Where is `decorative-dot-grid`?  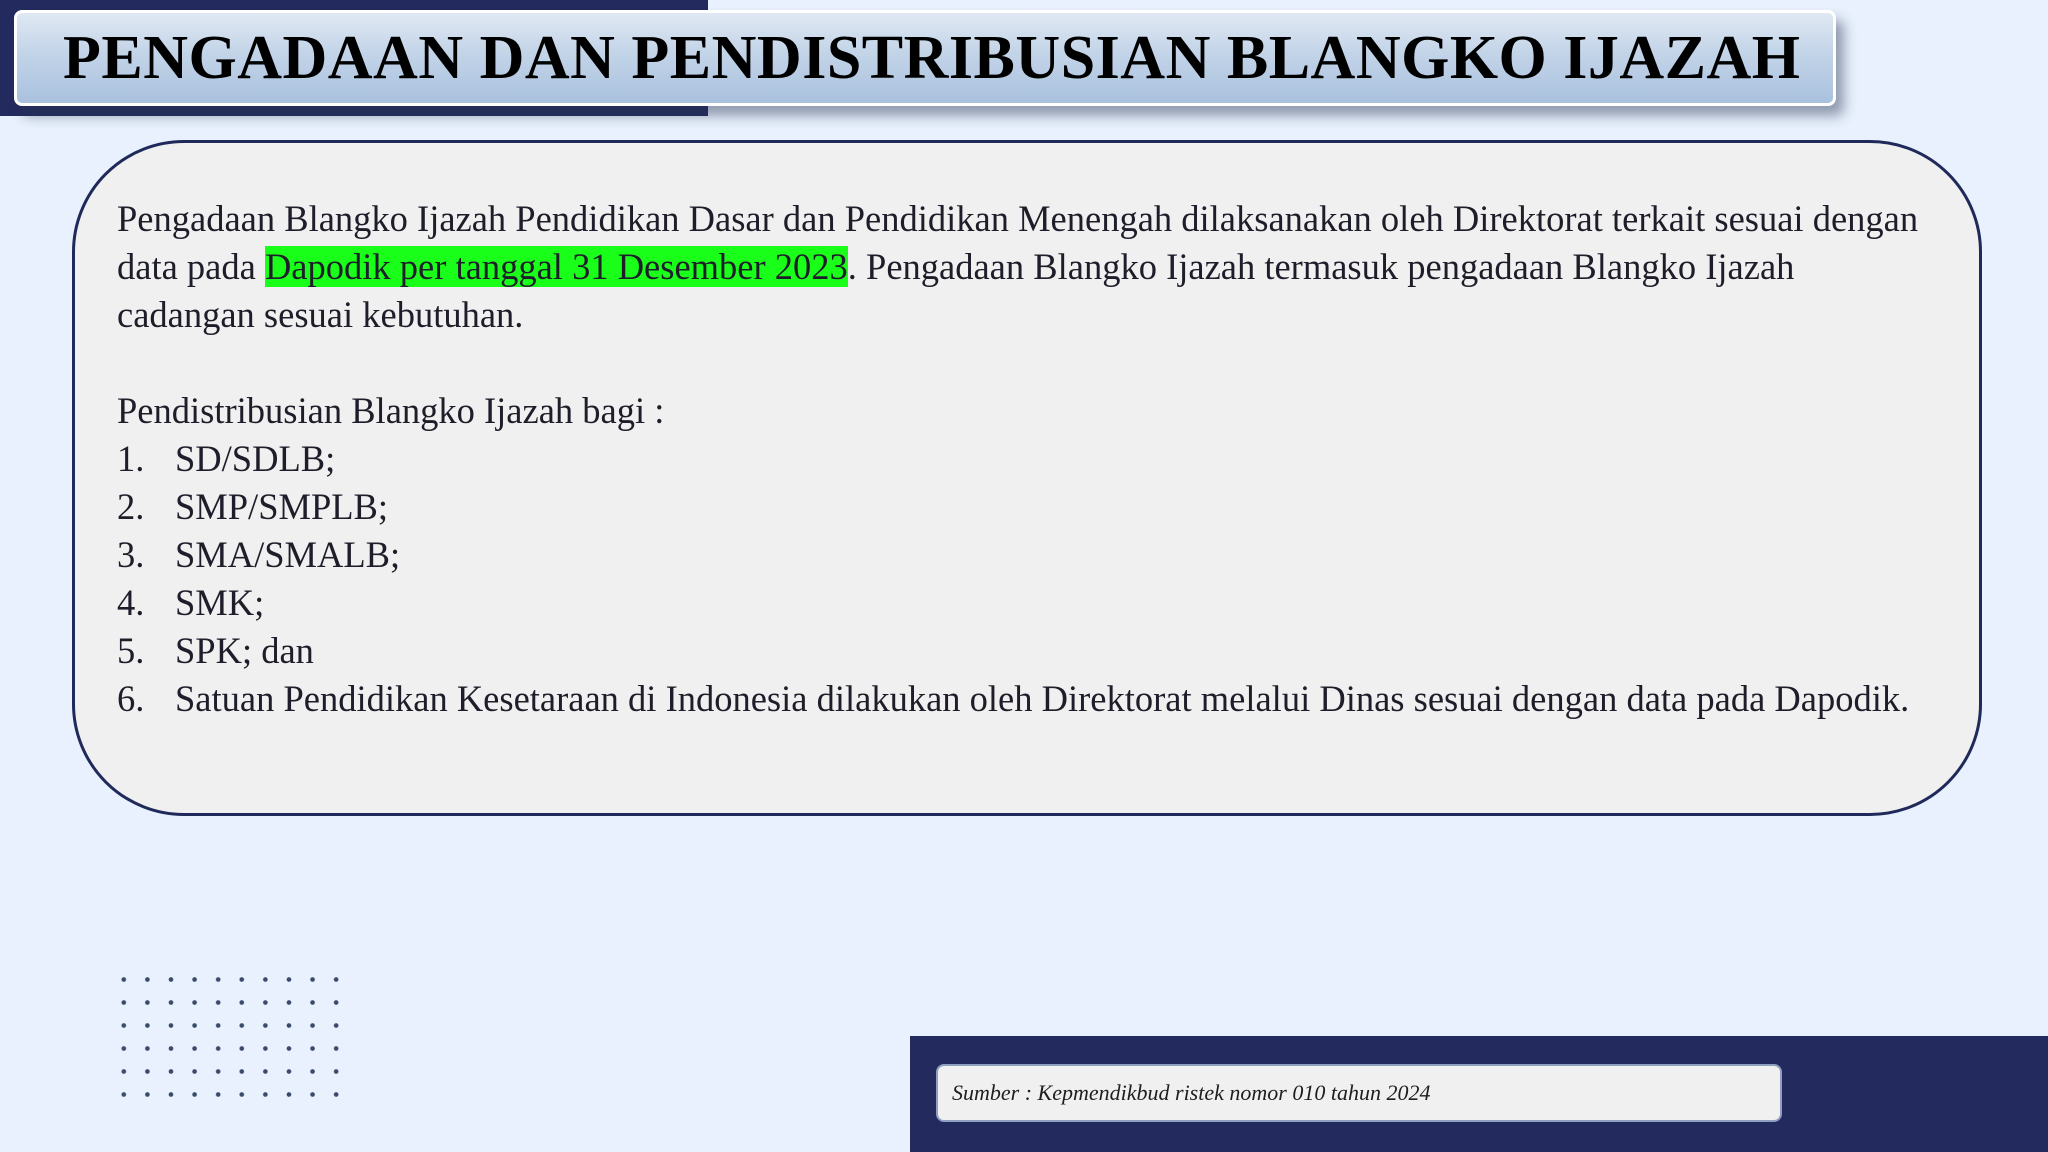
decorative-dot-grid is located at coordinates (230, 1037).